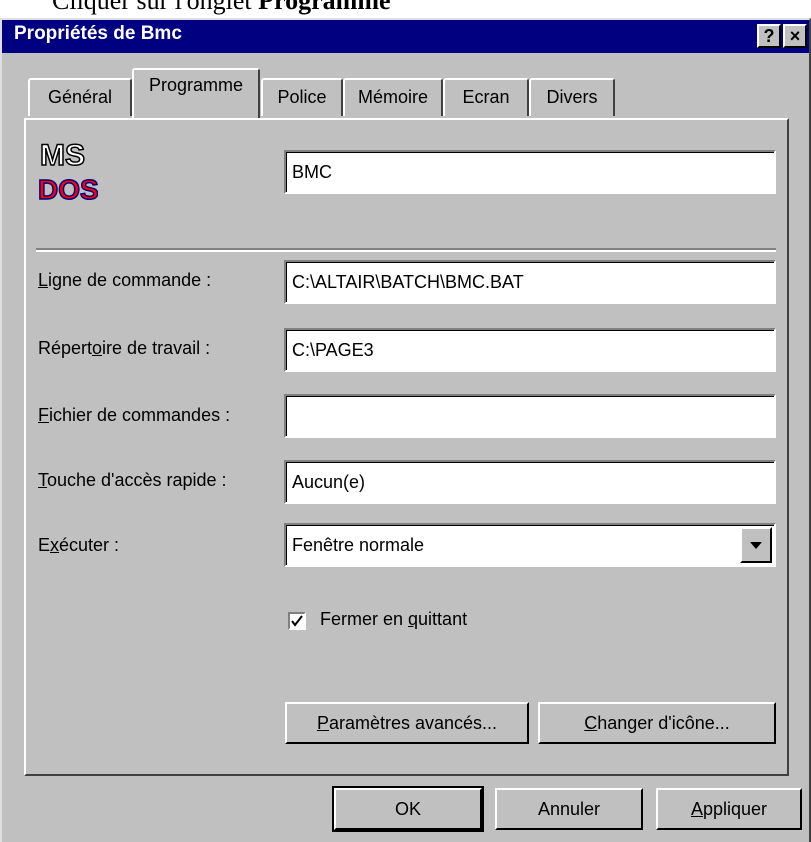  What do you see at coordinates (405, 36) in the screenshot?
I see `title-bar: Propriétés de Bmc ? ×` at bounding box center [405, 36].